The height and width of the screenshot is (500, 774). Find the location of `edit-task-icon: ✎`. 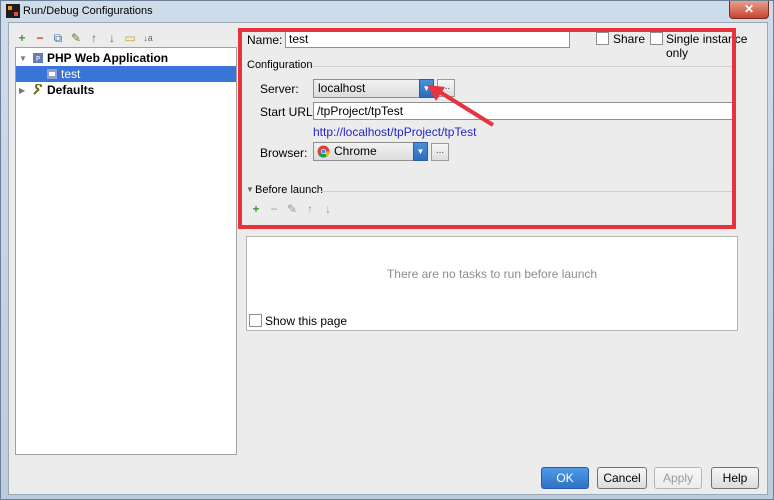

edit-task-icon: ✎ is located at coordinates (292, 209).